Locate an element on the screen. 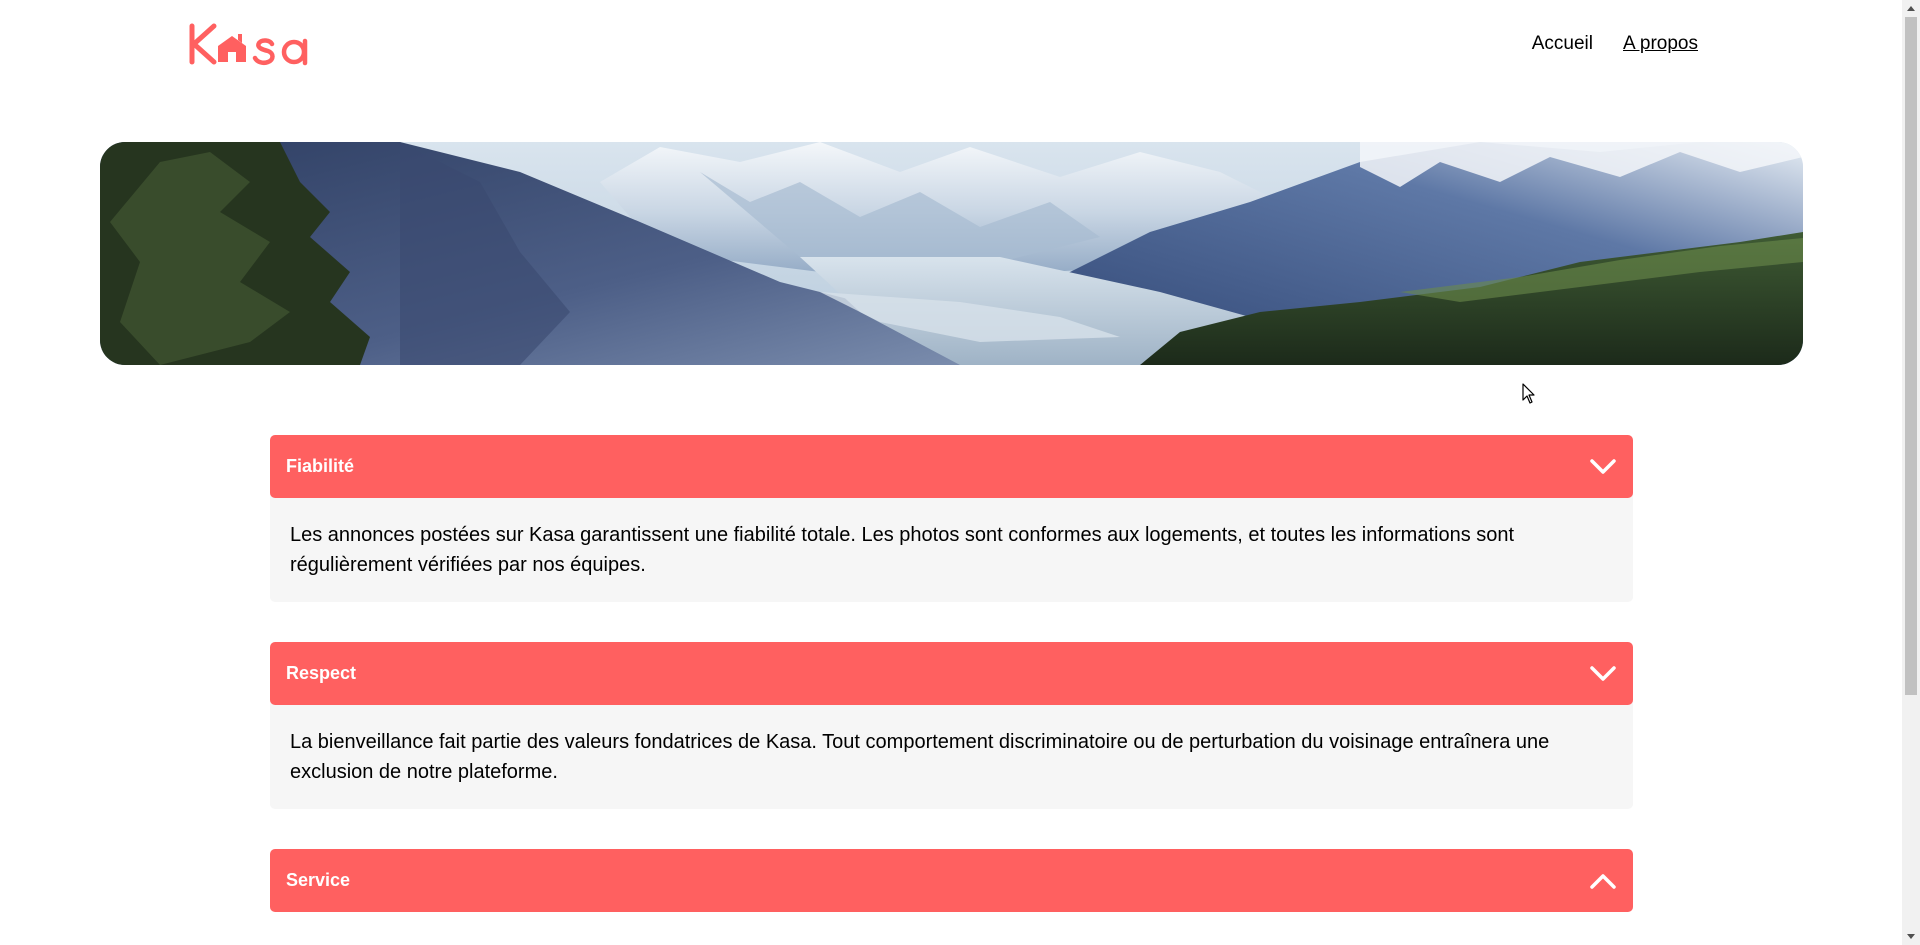  scroll-down-arrow-icon is located at coordinates (1911, 936).